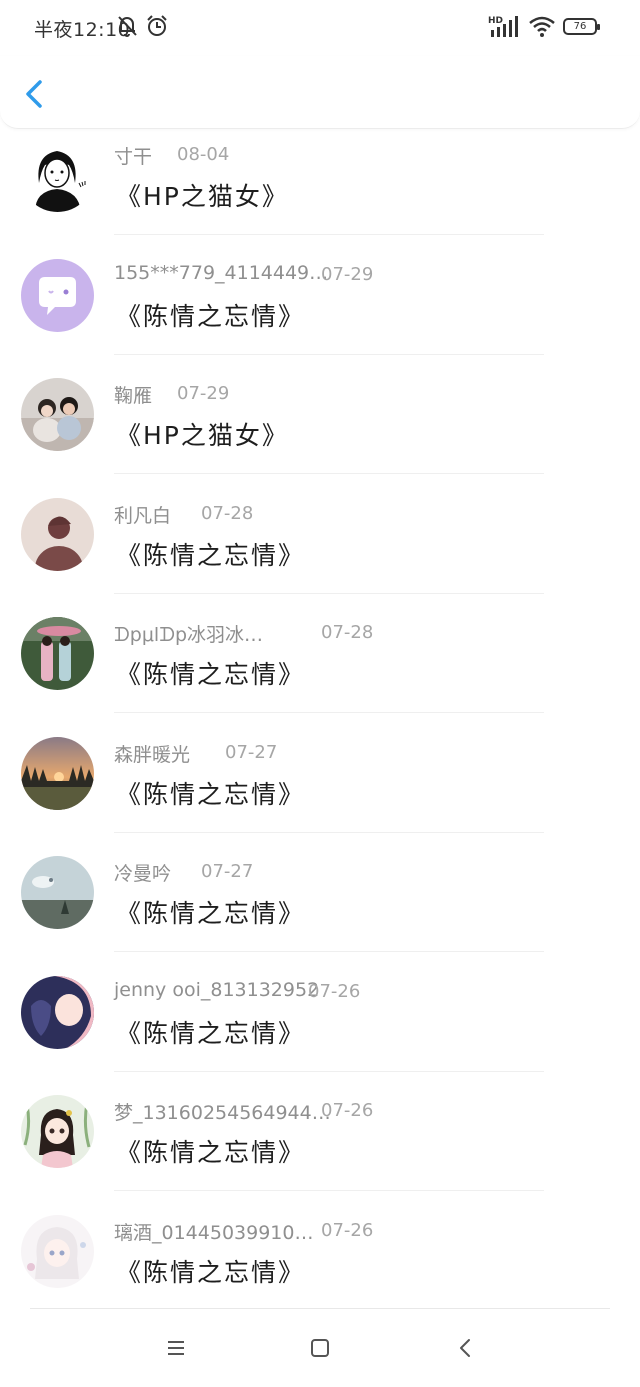 This screenshot has height=1387, width=640. I want to click on list-item: 寸干 08-04 《HP之猫女》, so click(320, 188).